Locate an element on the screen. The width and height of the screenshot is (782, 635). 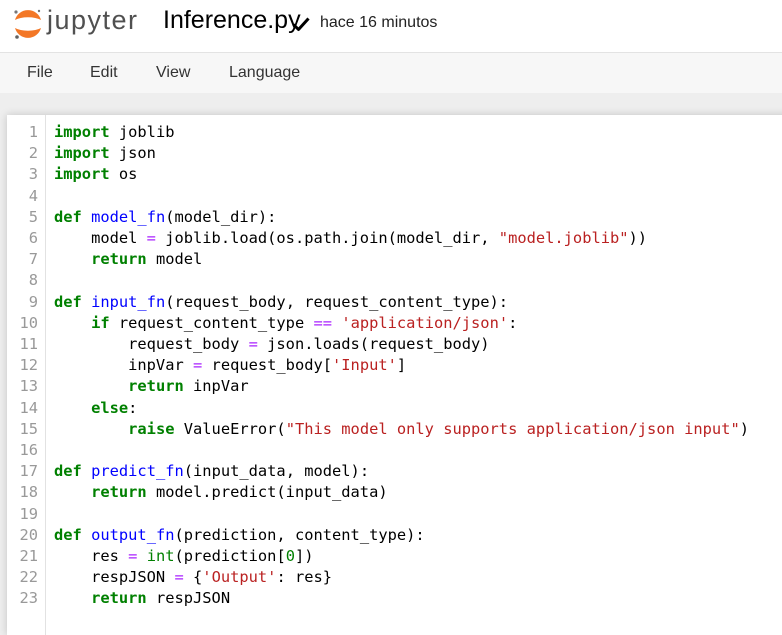
notebook-name: Inference.py is located at coordinates (232, 20).